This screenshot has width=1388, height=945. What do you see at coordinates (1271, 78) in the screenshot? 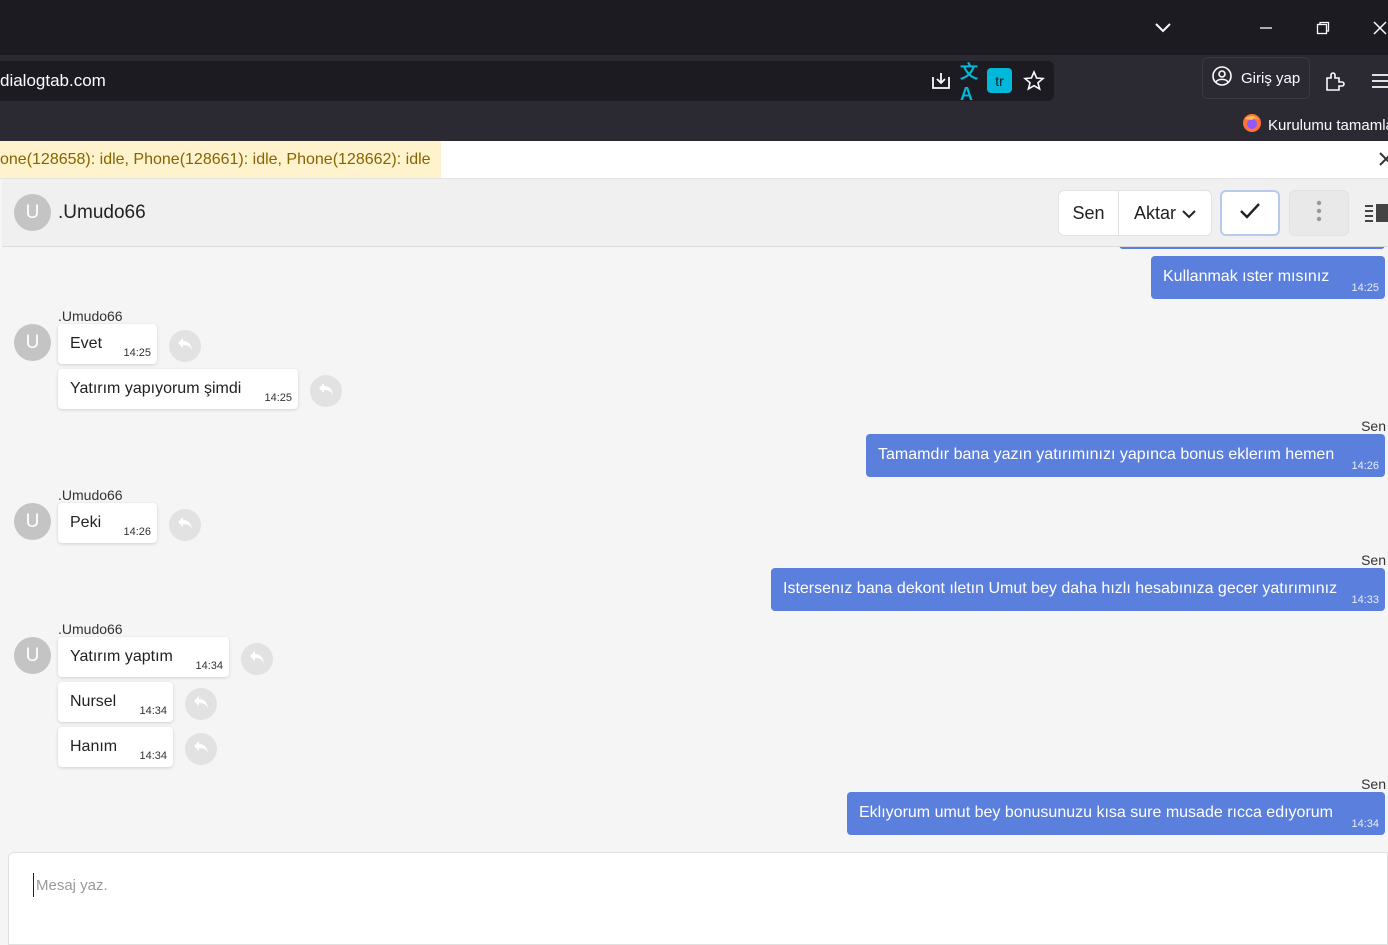
I see `login-label: Giriş yap` at bounding box center [1271, 78].